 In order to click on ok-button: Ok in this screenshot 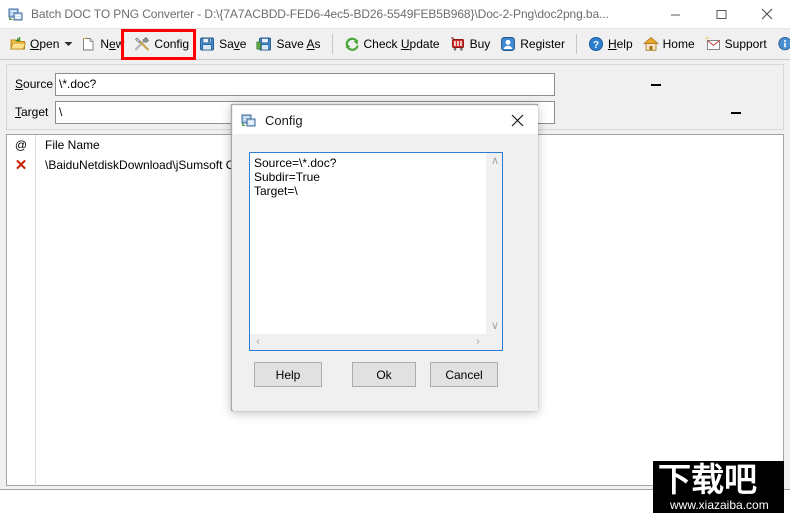, I will do `click(384, 374)`.